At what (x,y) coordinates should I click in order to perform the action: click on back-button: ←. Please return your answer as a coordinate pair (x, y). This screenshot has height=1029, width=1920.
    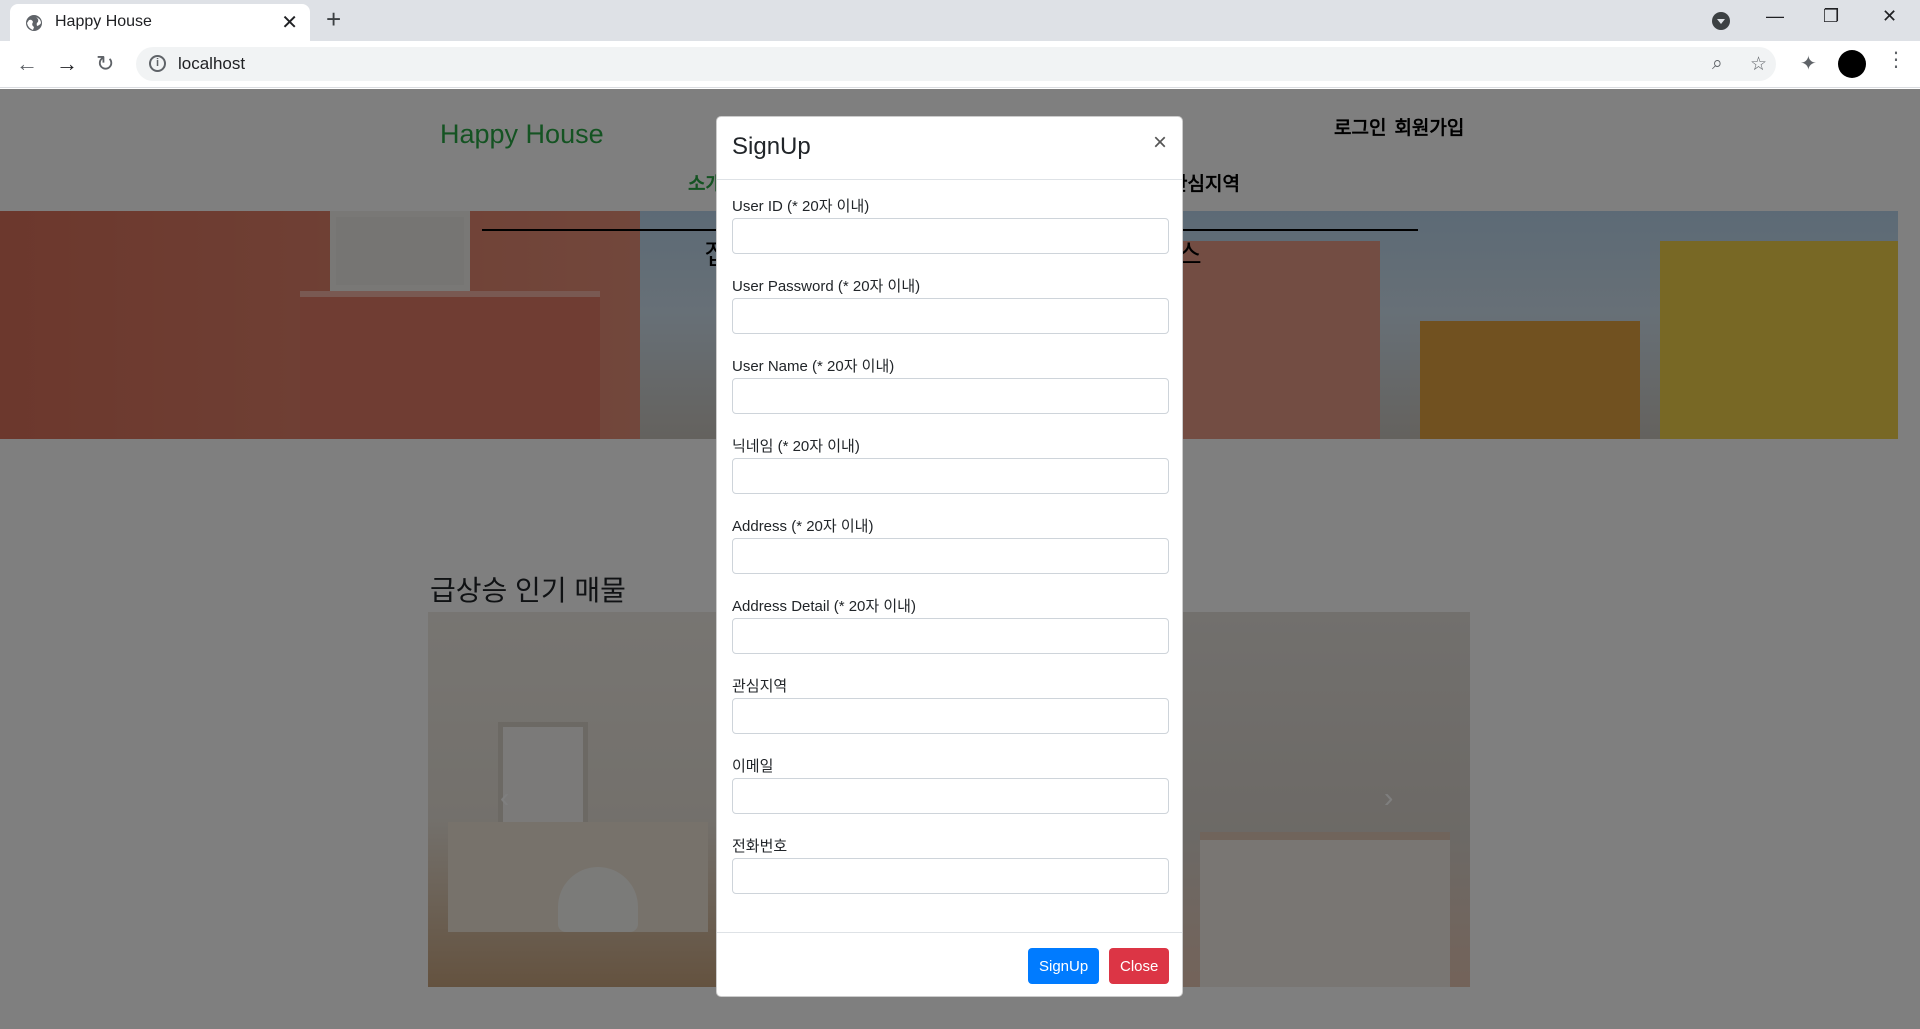
    Looking at the image, I should click on (27, 64).